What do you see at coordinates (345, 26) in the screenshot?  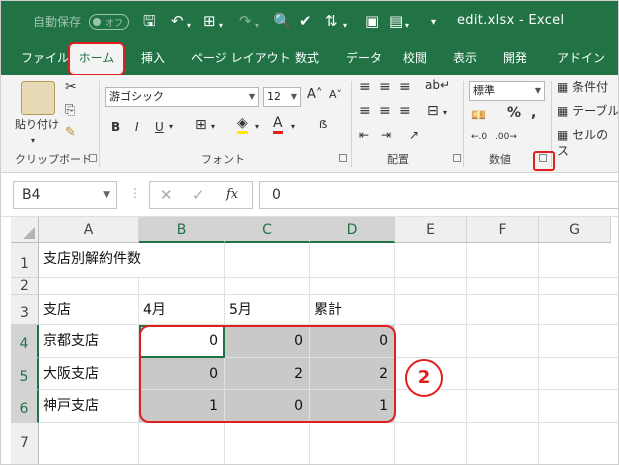 I see `sort-dropdown-icon: ▾` at bounding box center [345, 26].